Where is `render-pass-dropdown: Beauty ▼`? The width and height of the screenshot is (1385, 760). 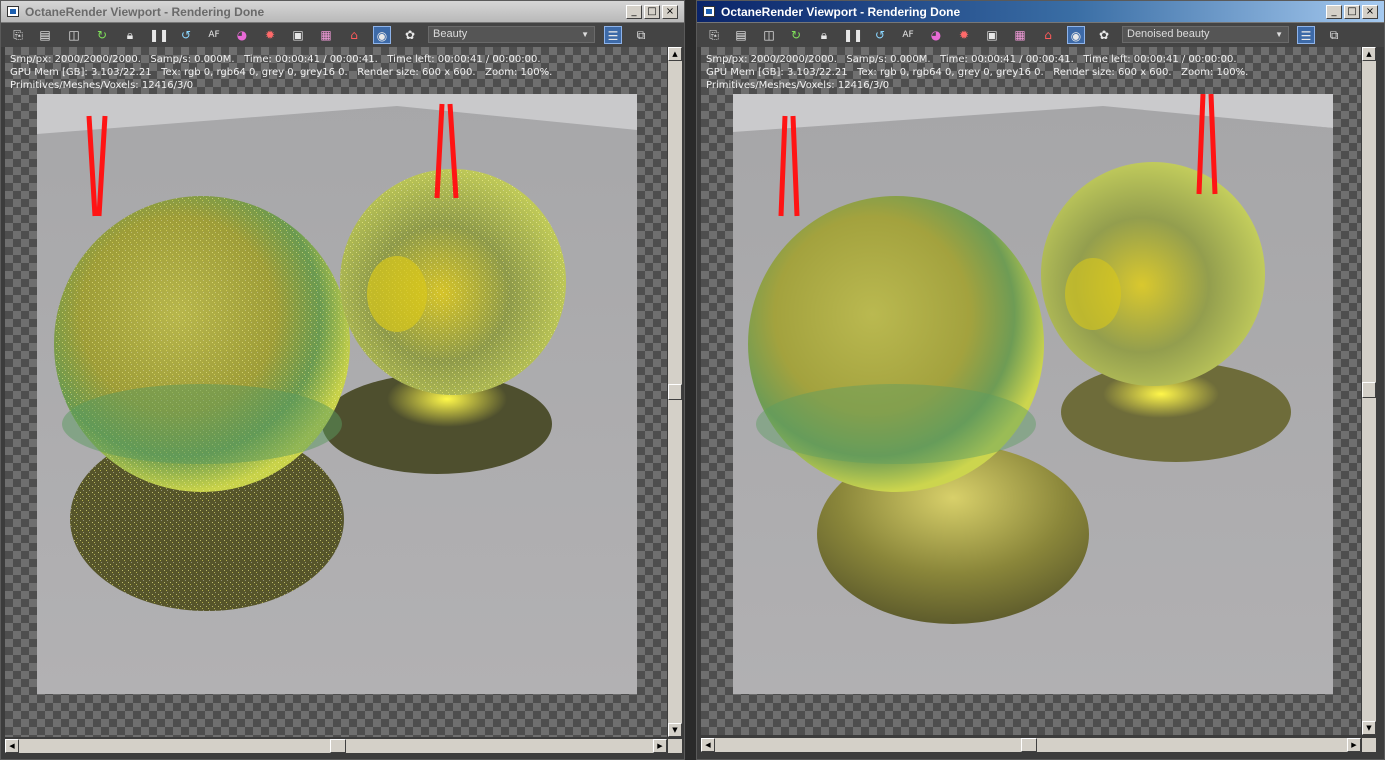
render-pass-dropdown: Beauty ▼ is located at coordinates (511, 34).